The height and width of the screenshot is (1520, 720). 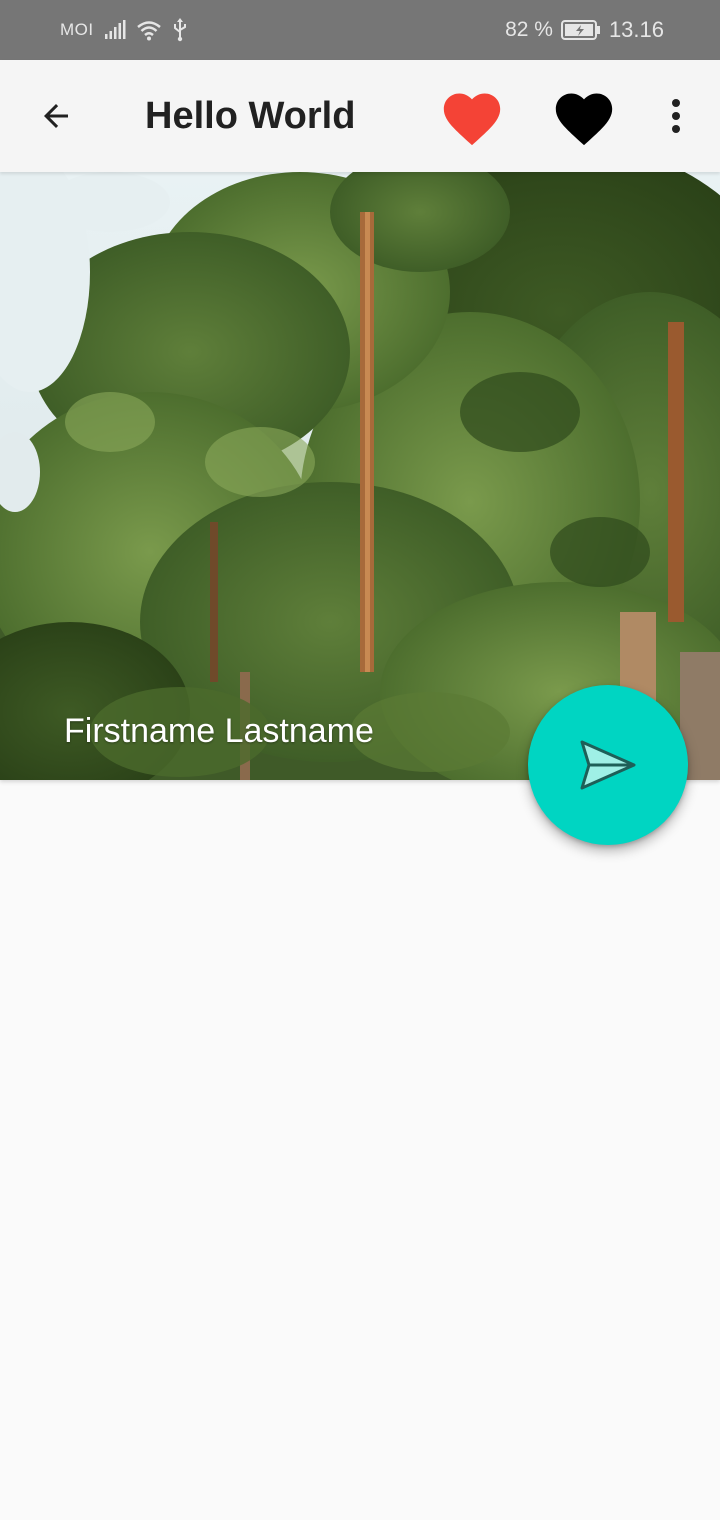 I want to click on send-fab, so click(x=608, y=765).